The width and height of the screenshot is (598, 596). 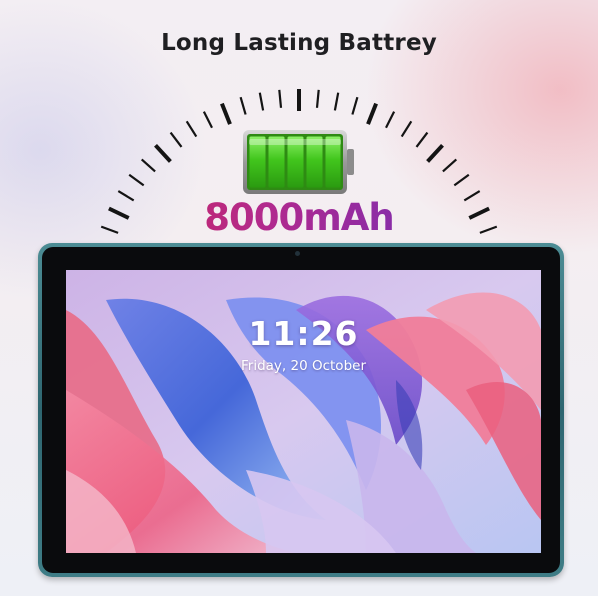 What do you see at coordinates (298, 162) in the screenshot?
I see `battery-full-icon` at bounding box center [298, 162].